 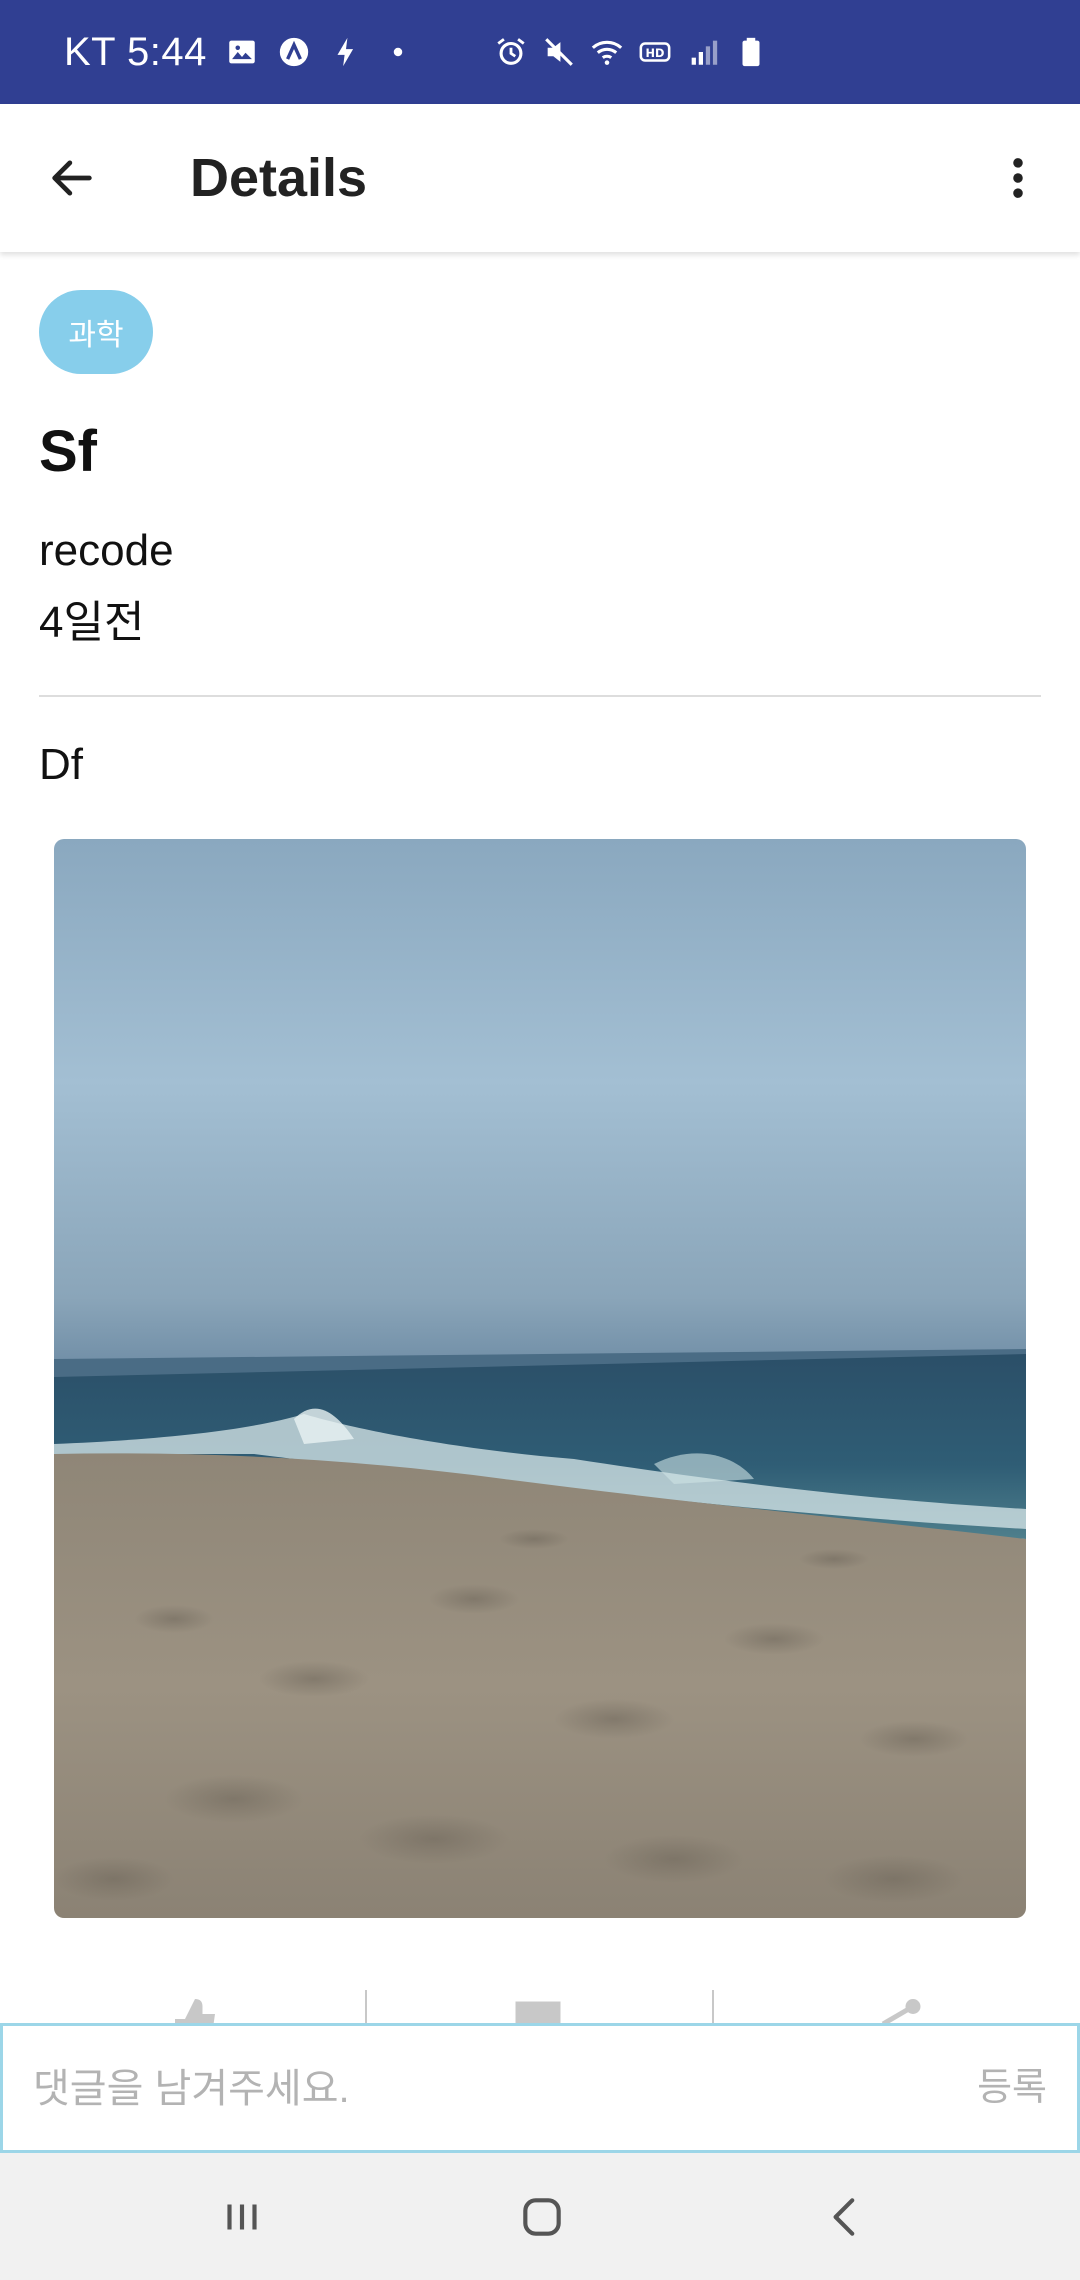 What do you see at coordinates (559, 52) in the screenshot?
I see `mute-icon` at bounding box center [559, 52].